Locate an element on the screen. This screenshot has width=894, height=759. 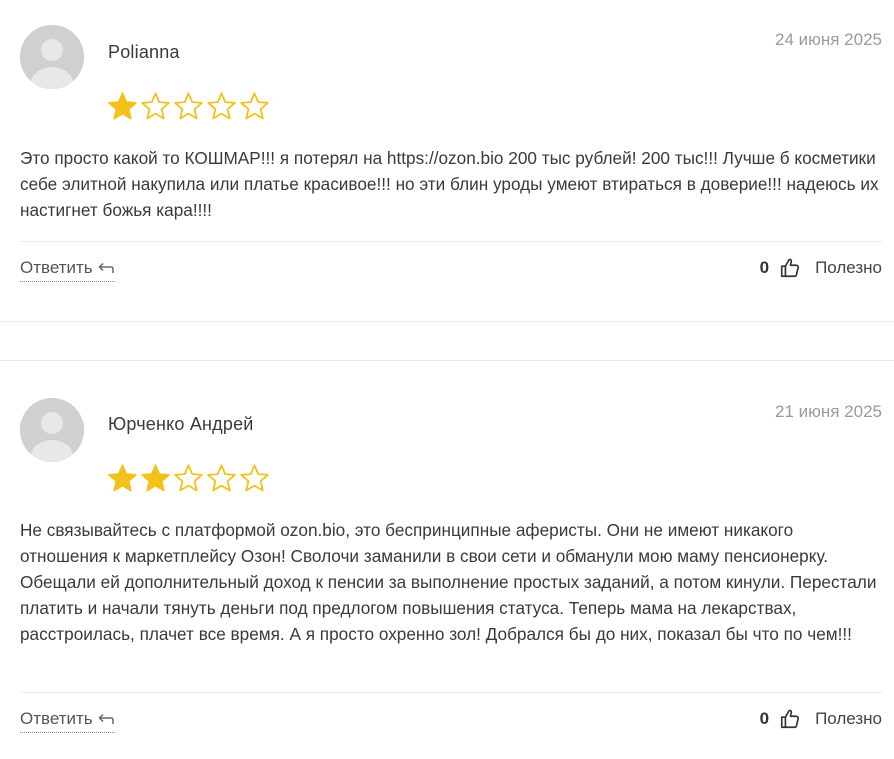
review-date: 21 июня 2025 is located at coordinates (828, 411).